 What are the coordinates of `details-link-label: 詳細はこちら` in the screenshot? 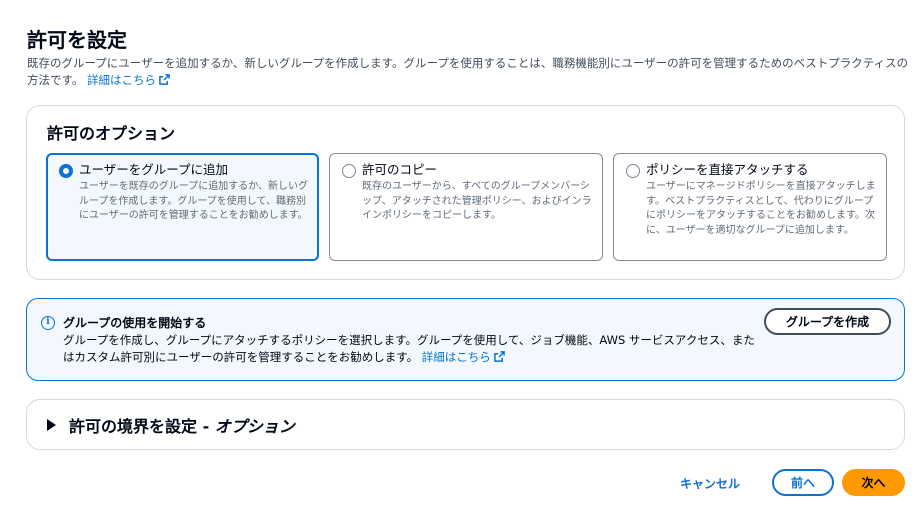 It's located at (122, 80).